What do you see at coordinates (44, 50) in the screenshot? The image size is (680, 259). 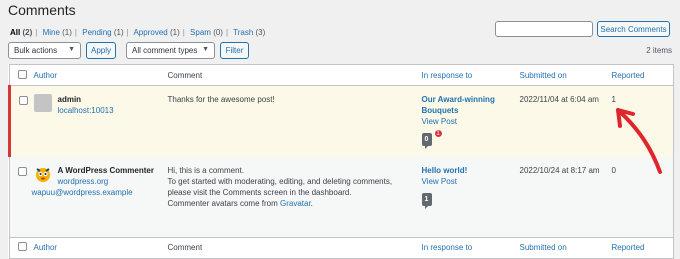 I see `bulk-actions-select: Bulk actions ▼` at bounding box center [44, 50].